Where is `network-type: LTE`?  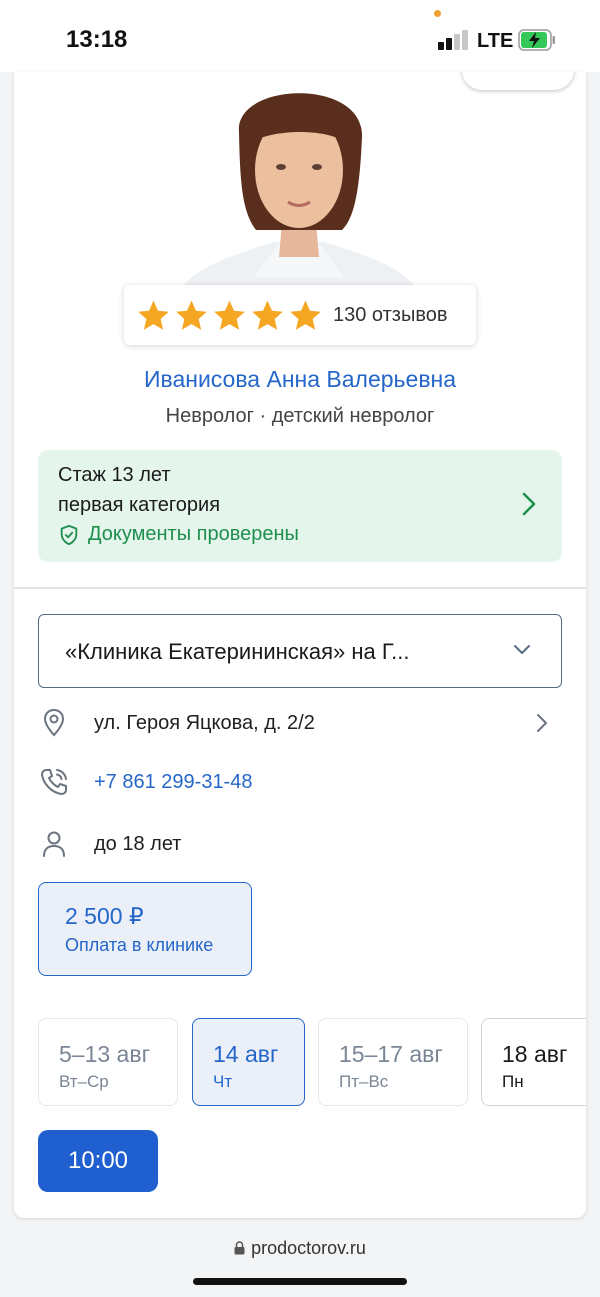
network-type: LTE is located at coordinates (495, 41).